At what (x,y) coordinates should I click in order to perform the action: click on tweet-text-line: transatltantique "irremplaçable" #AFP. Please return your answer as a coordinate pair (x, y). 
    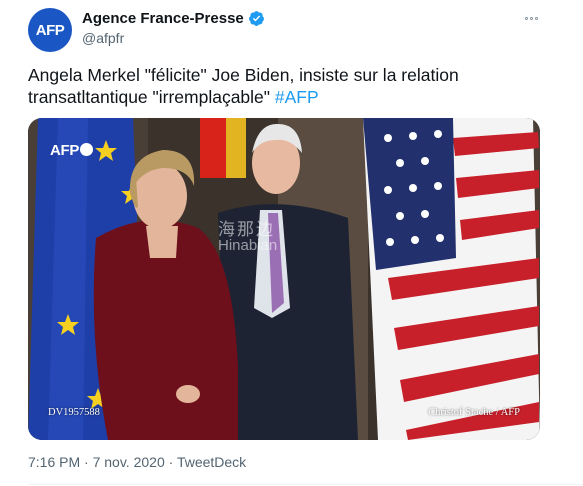
    Looking at the image, I should click on (278, 97).